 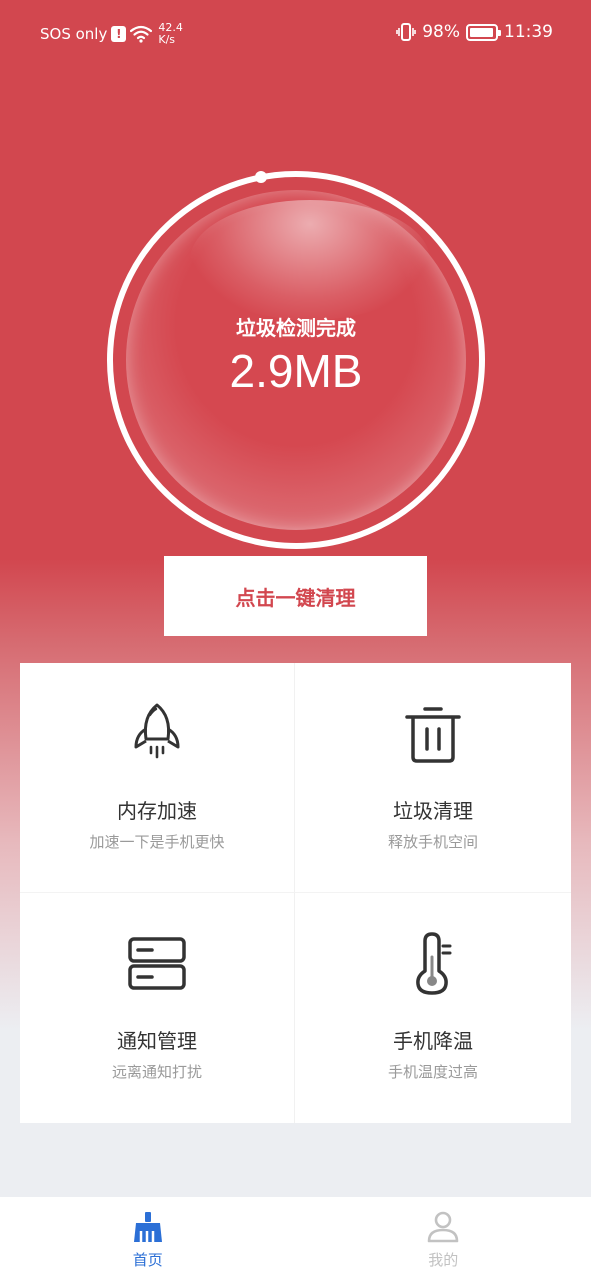 What do you see at coordinates (296, 328) in the screenshot?
I see `scan-status-text: 垃圾检测完成` at bounding box center [296, 328].